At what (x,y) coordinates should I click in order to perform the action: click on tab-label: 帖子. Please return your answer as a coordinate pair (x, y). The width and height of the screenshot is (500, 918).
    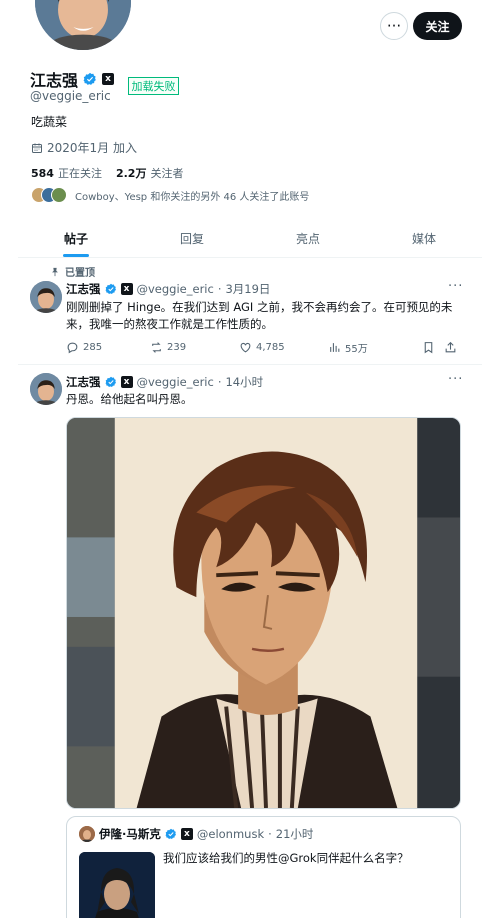
    Looking at the image, I should click on (75, 239).